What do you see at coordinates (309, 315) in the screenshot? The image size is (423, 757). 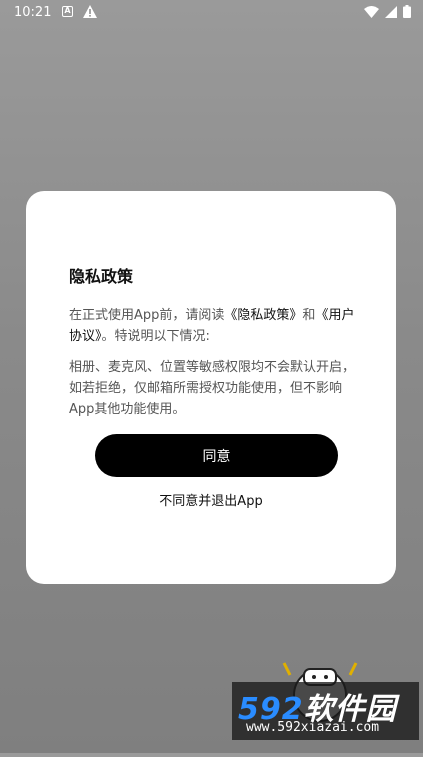 I see `intro-and: 和` at bounding box center [309, 315].